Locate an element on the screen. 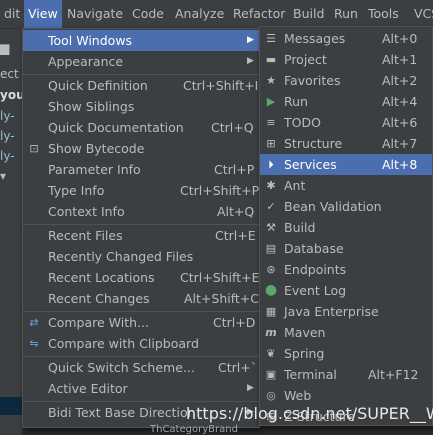  menu-item-recent-files: Recent Files Ctrl+E is located at coordinates (141, 235).